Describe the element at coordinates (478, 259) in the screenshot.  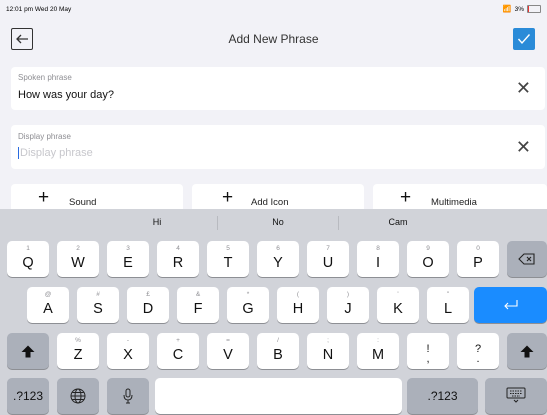
I see `key-p: 0P` at that location.